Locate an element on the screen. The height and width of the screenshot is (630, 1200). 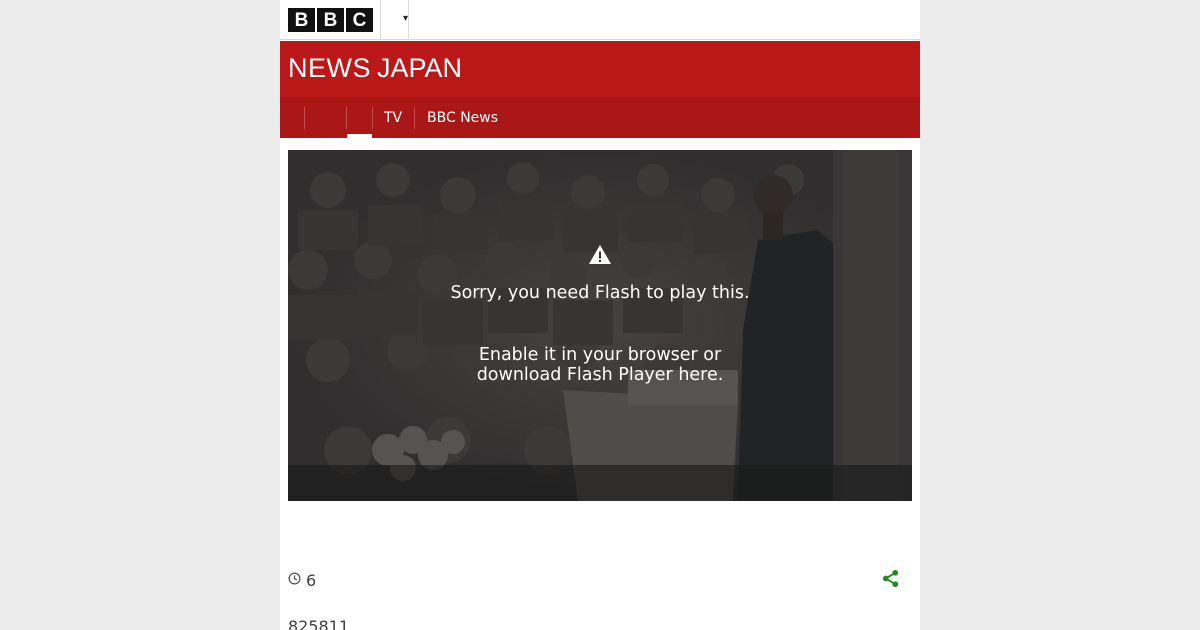
nav-bar: TV BBC News is located at coordinates (600, 117).